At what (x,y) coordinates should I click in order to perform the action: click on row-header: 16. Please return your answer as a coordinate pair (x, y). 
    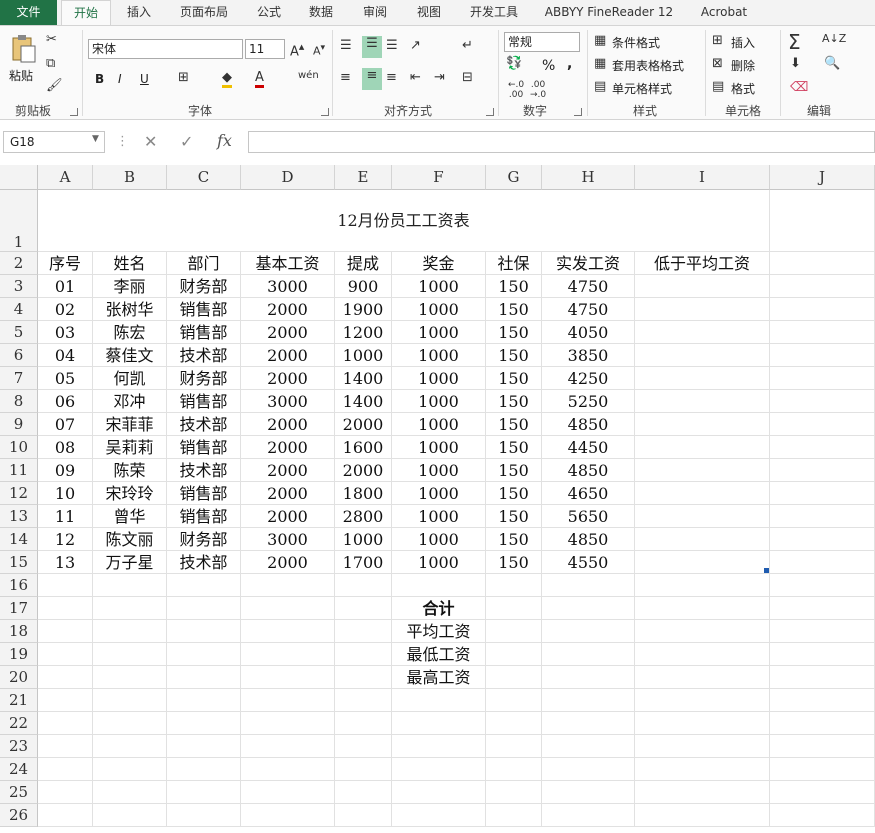
    Looking at the image, I should click on (19, 585).